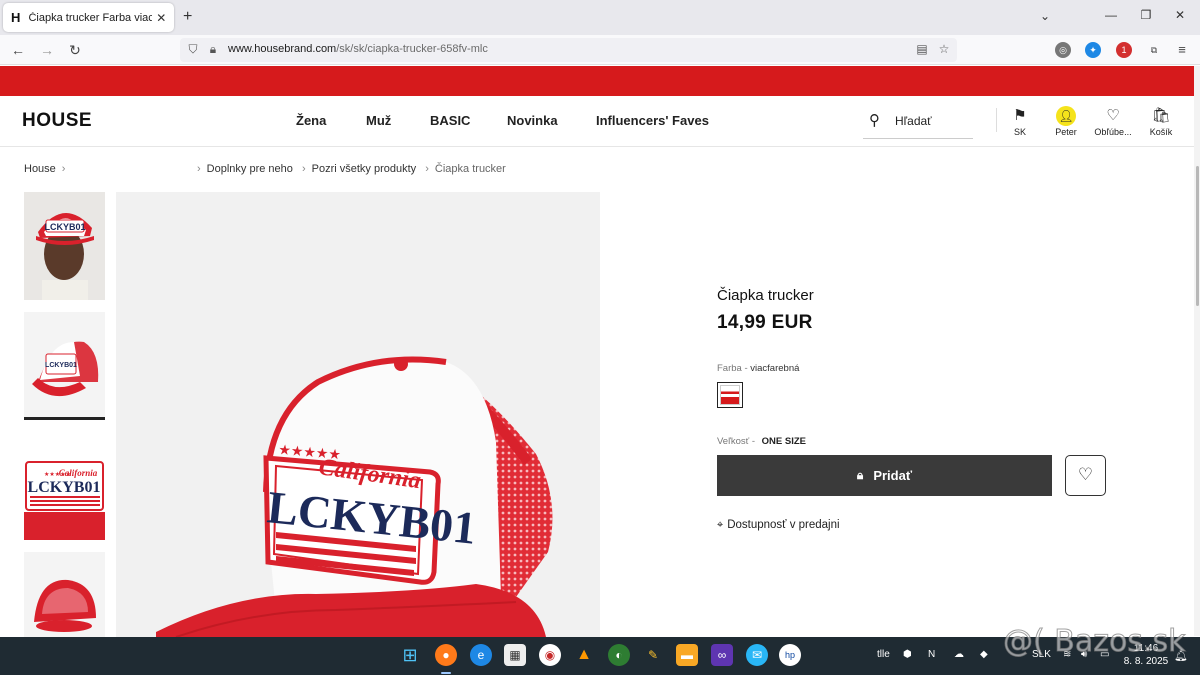 The width and height of the screenshot is (1200, 675). Describe the element at coordinates (907, 654) in the screenshot. I see `teams-icon: ⬢` at that location.